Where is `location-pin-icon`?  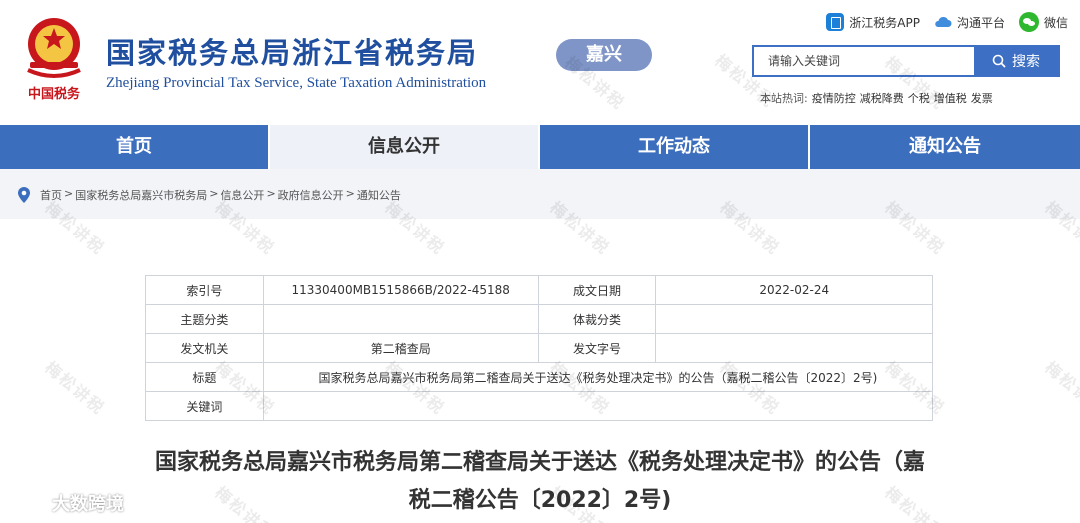 location-pin-icon is located at coordinates (24, 195).